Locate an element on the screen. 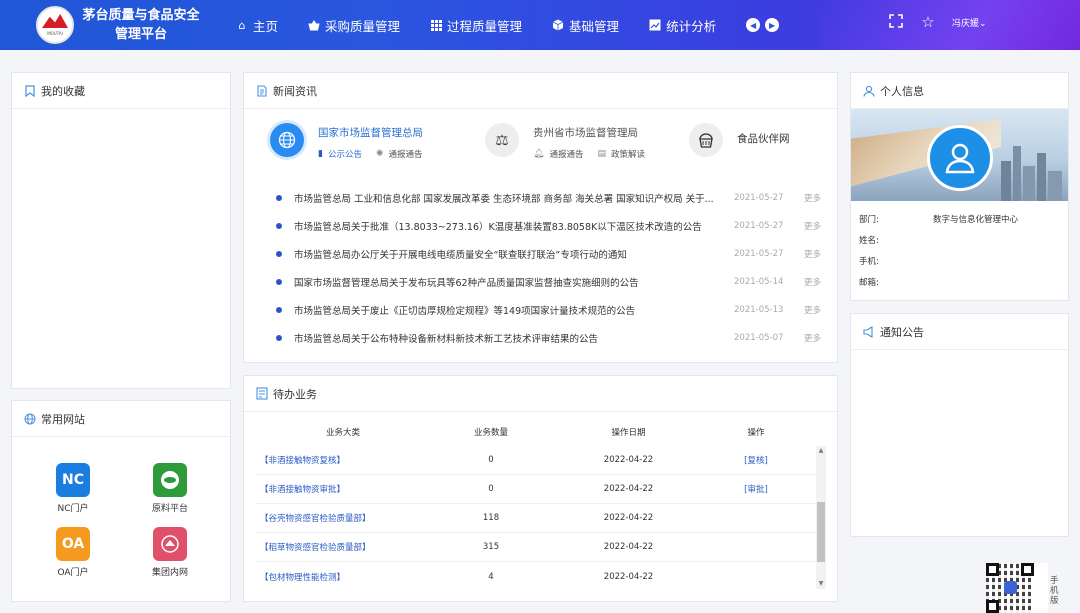 The image size is (1080, 613). news-title: 市场监管总局办公厅关于开展电线电缆质量安全“联查联打联治”专项行动的通知 is located at coordinates (509, 254).